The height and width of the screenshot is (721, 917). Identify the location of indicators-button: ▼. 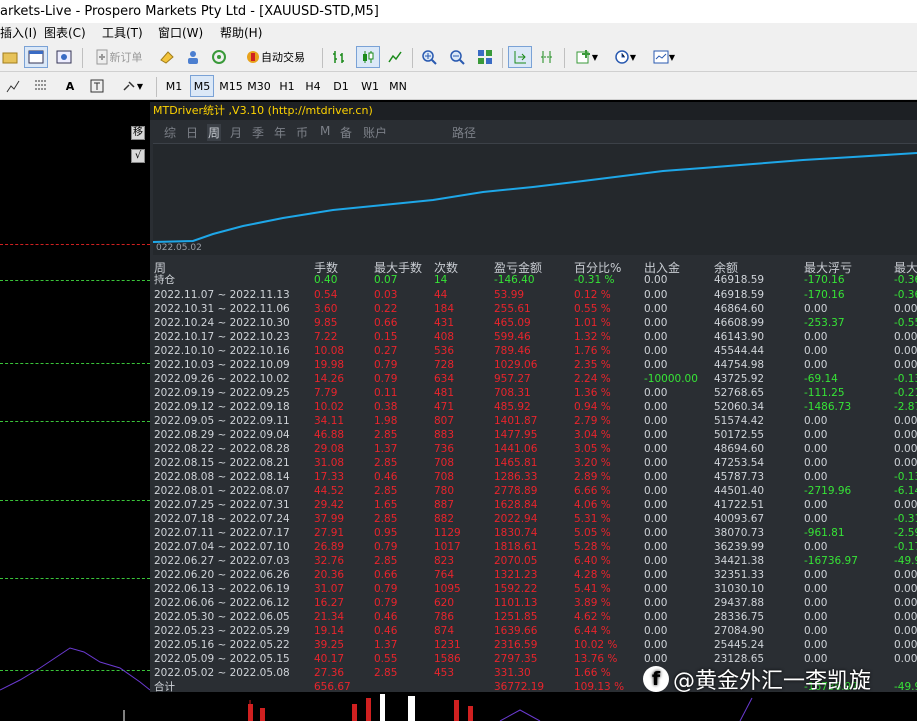
(587, 57).